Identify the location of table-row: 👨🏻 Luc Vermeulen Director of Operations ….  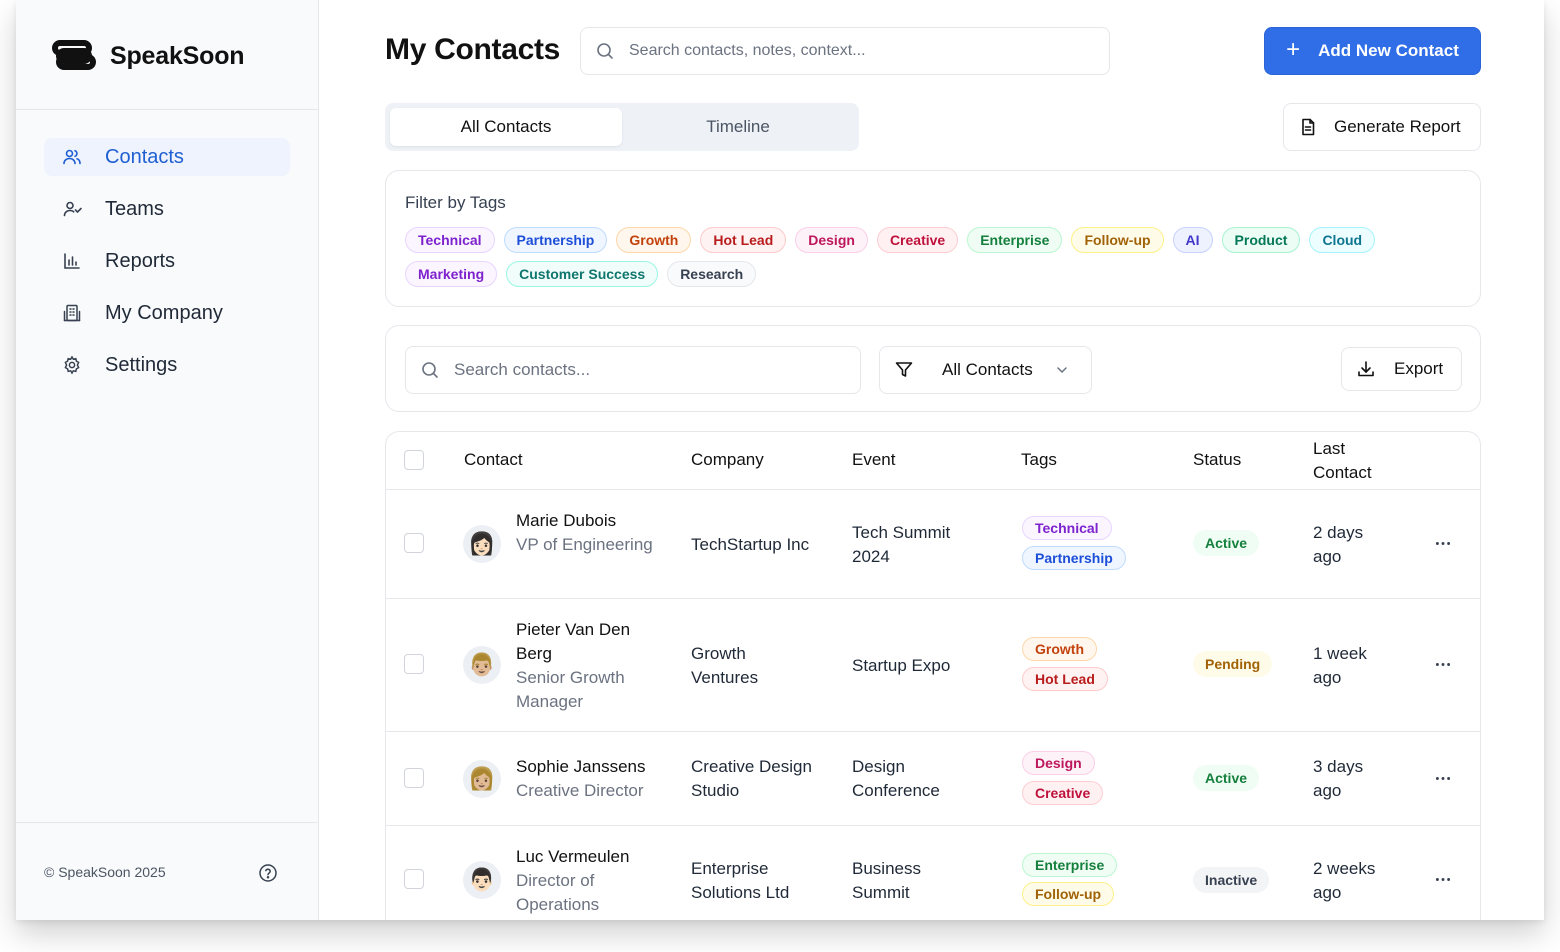
(933, 873).